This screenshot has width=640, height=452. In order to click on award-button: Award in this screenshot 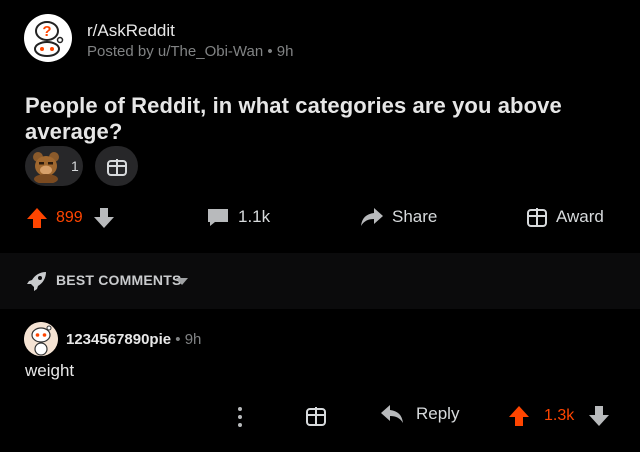, I will do `click(565, 217)`.